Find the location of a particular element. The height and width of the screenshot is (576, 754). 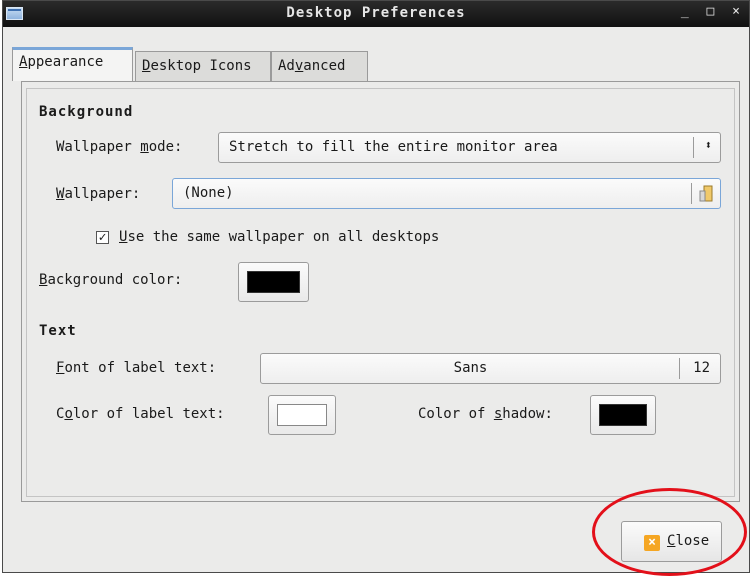

close-button: × Close is located at coordinates (671, 541).